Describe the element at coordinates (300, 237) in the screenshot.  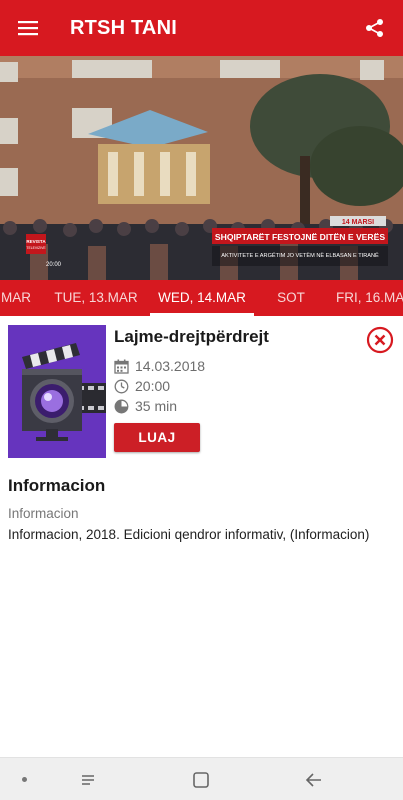
I see `ticker-headline-text: SHQIPTARËT FESTOJNË DITËN E VERËS` at that location.